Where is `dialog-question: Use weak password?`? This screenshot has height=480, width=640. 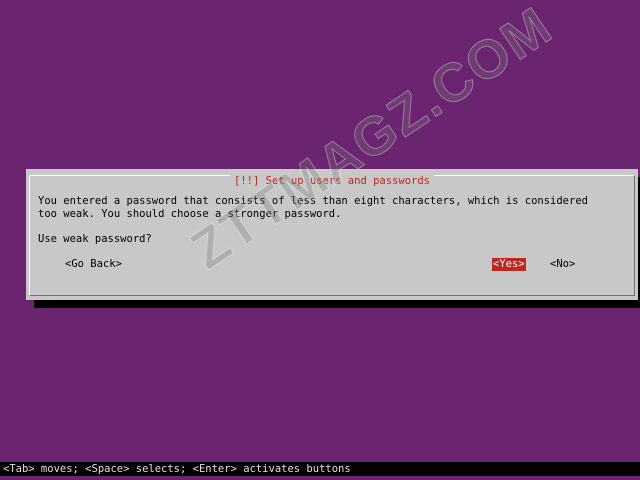 dialog-question: Use weak password? is located at coordinates (95, 239).